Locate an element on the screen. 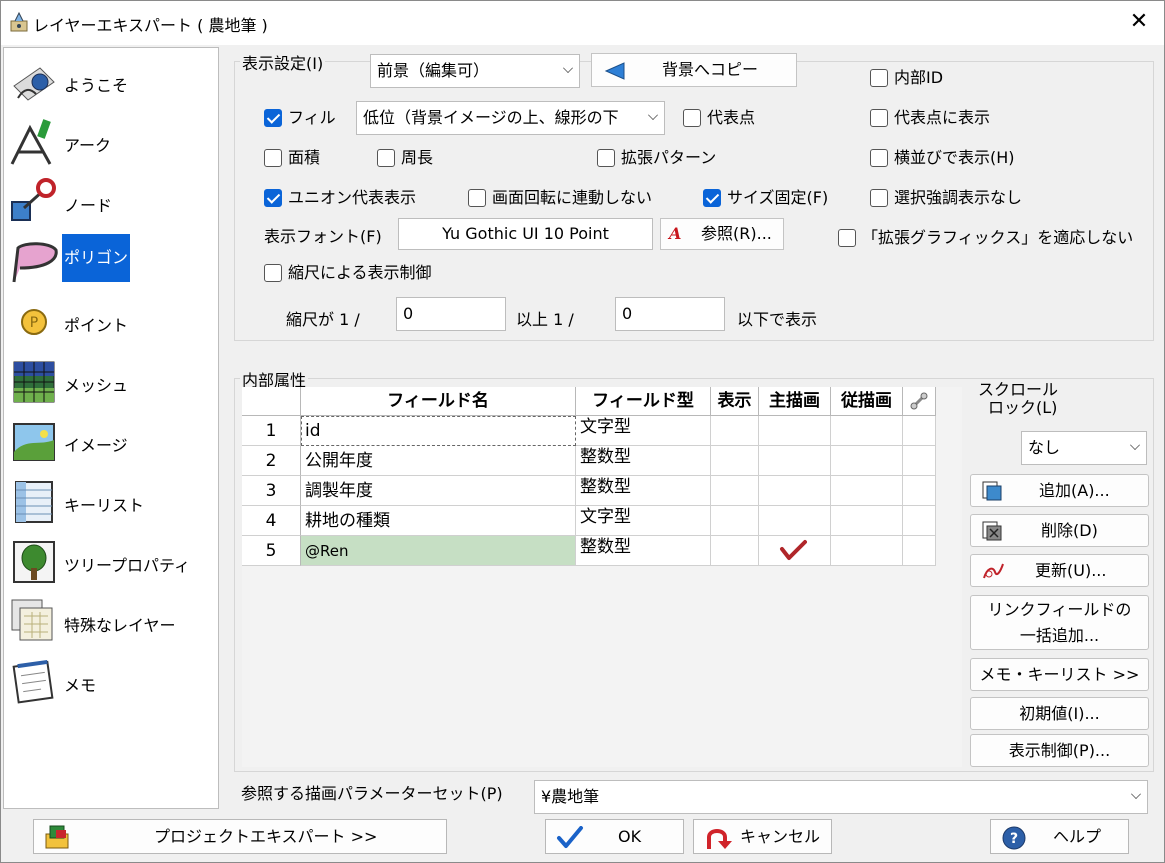 This screenshot has width=1165, height=863. internal-id-checkbox: 内部ID is located at coordinates (906, 78).